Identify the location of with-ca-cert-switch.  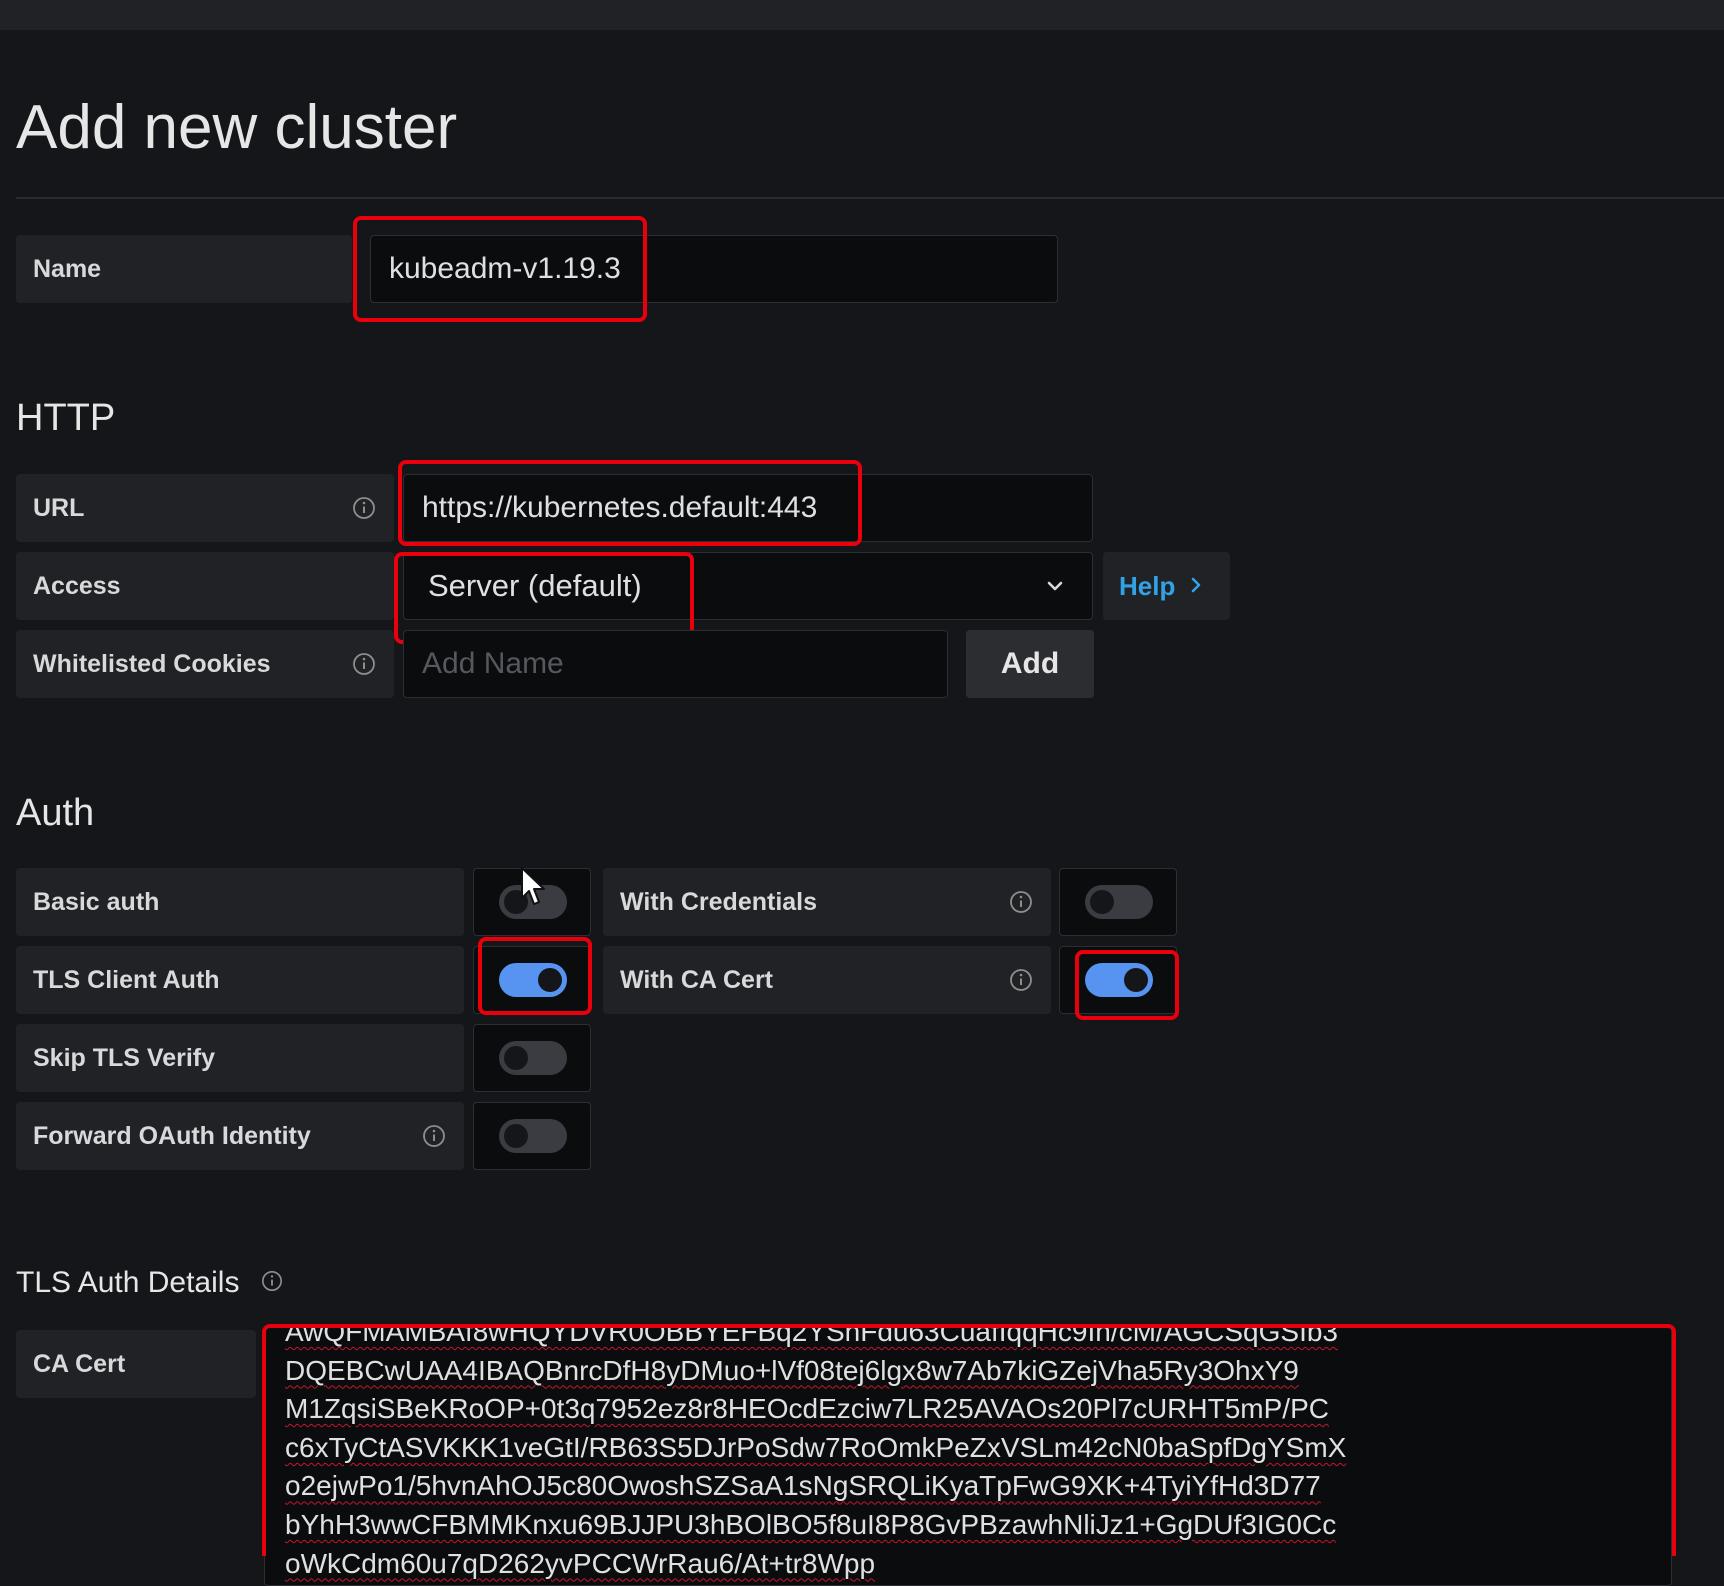
(1118, 980).